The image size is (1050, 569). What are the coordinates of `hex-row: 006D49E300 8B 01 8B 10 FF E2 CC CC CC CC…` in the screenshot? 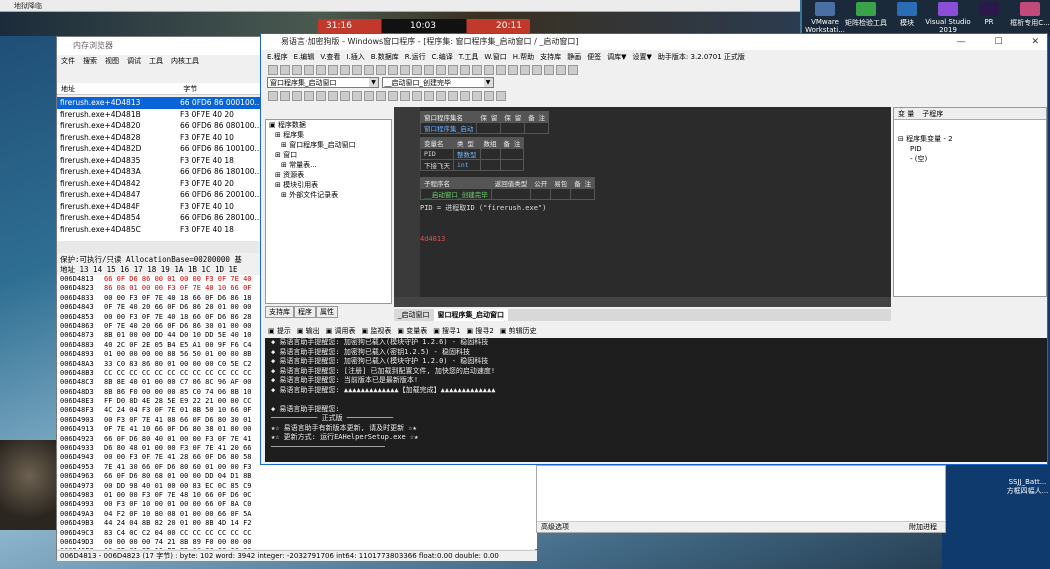 It's located at (297, 548).